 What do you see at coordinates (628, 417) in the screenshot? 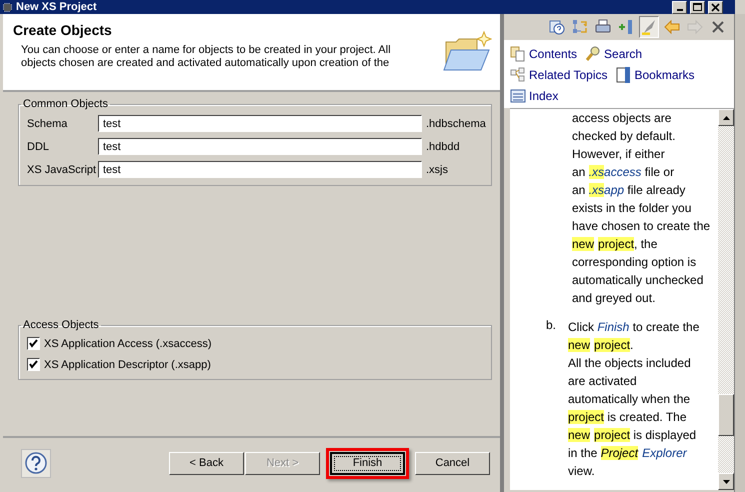
I see `help-text-line: project is created. The` at bounding box center [628, 417].